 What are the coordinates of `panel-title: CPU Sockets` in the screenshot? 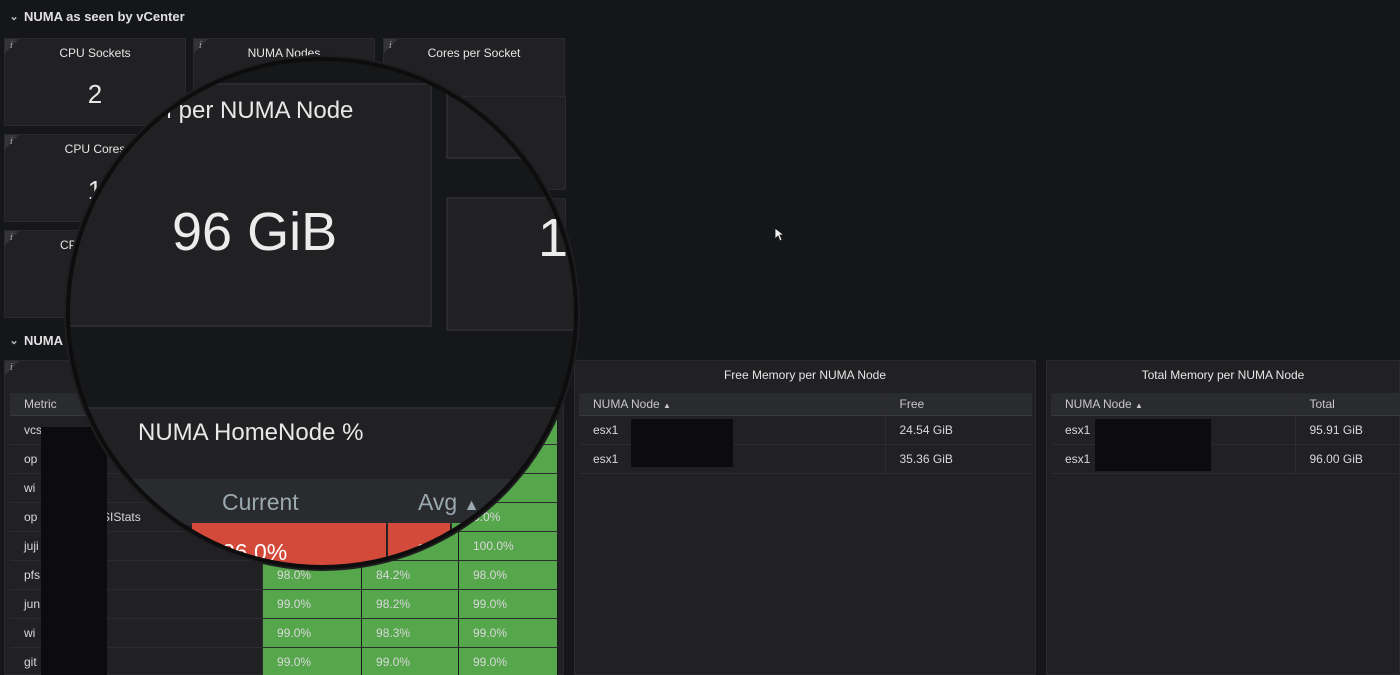 It's located at (95, 53).